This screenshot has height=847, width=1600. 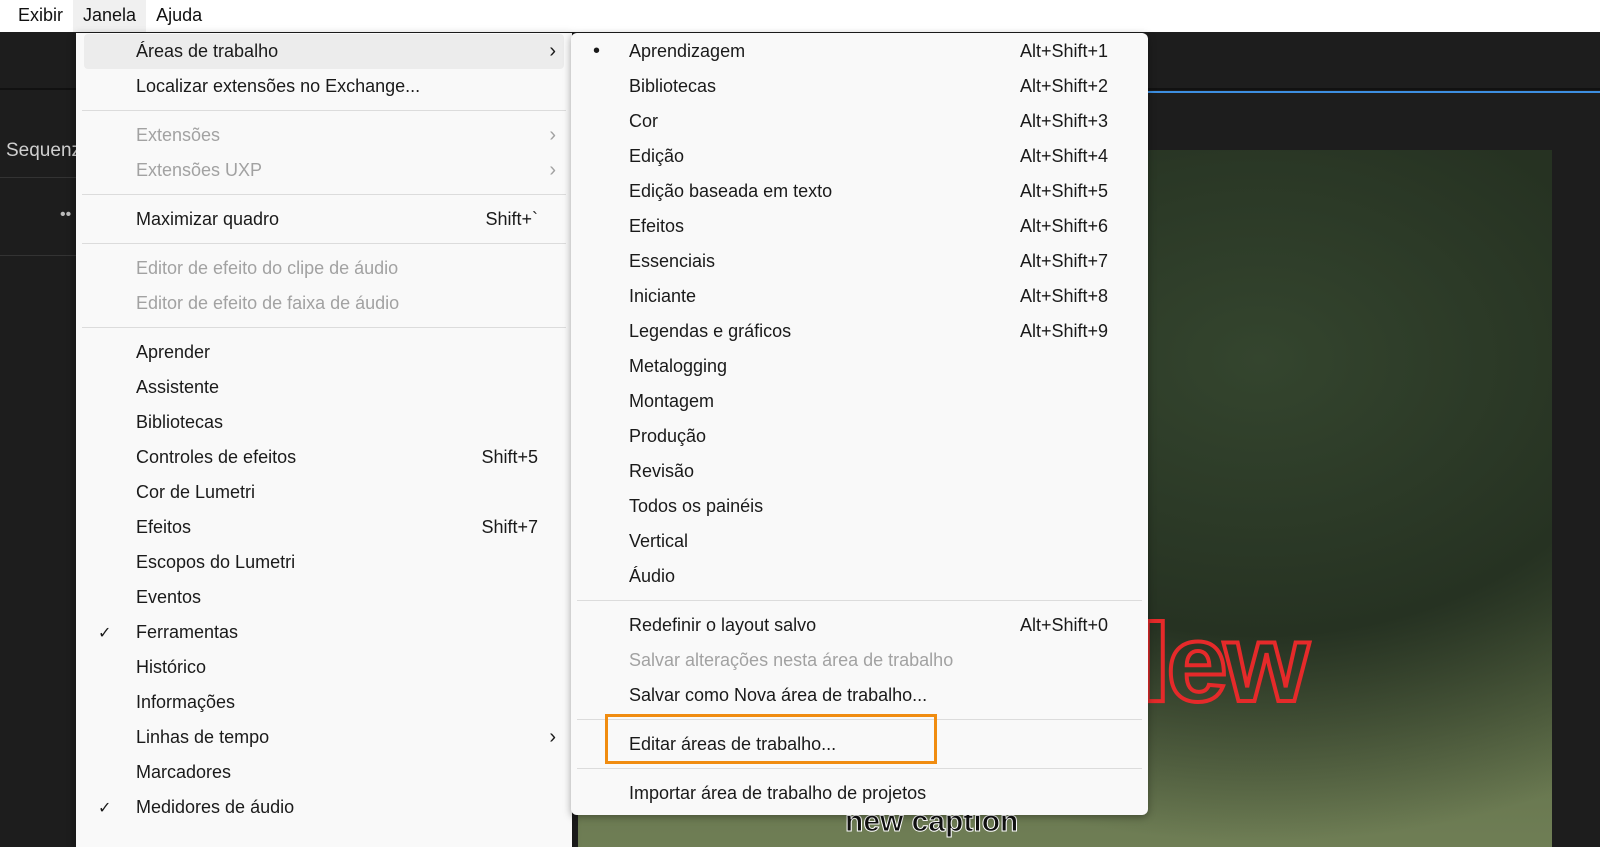 What do you see at coordinates (800, 16) in the screenshot?
I see `menu-bar: Exibir Janela Ajuda` at bounding box center [800, 16].